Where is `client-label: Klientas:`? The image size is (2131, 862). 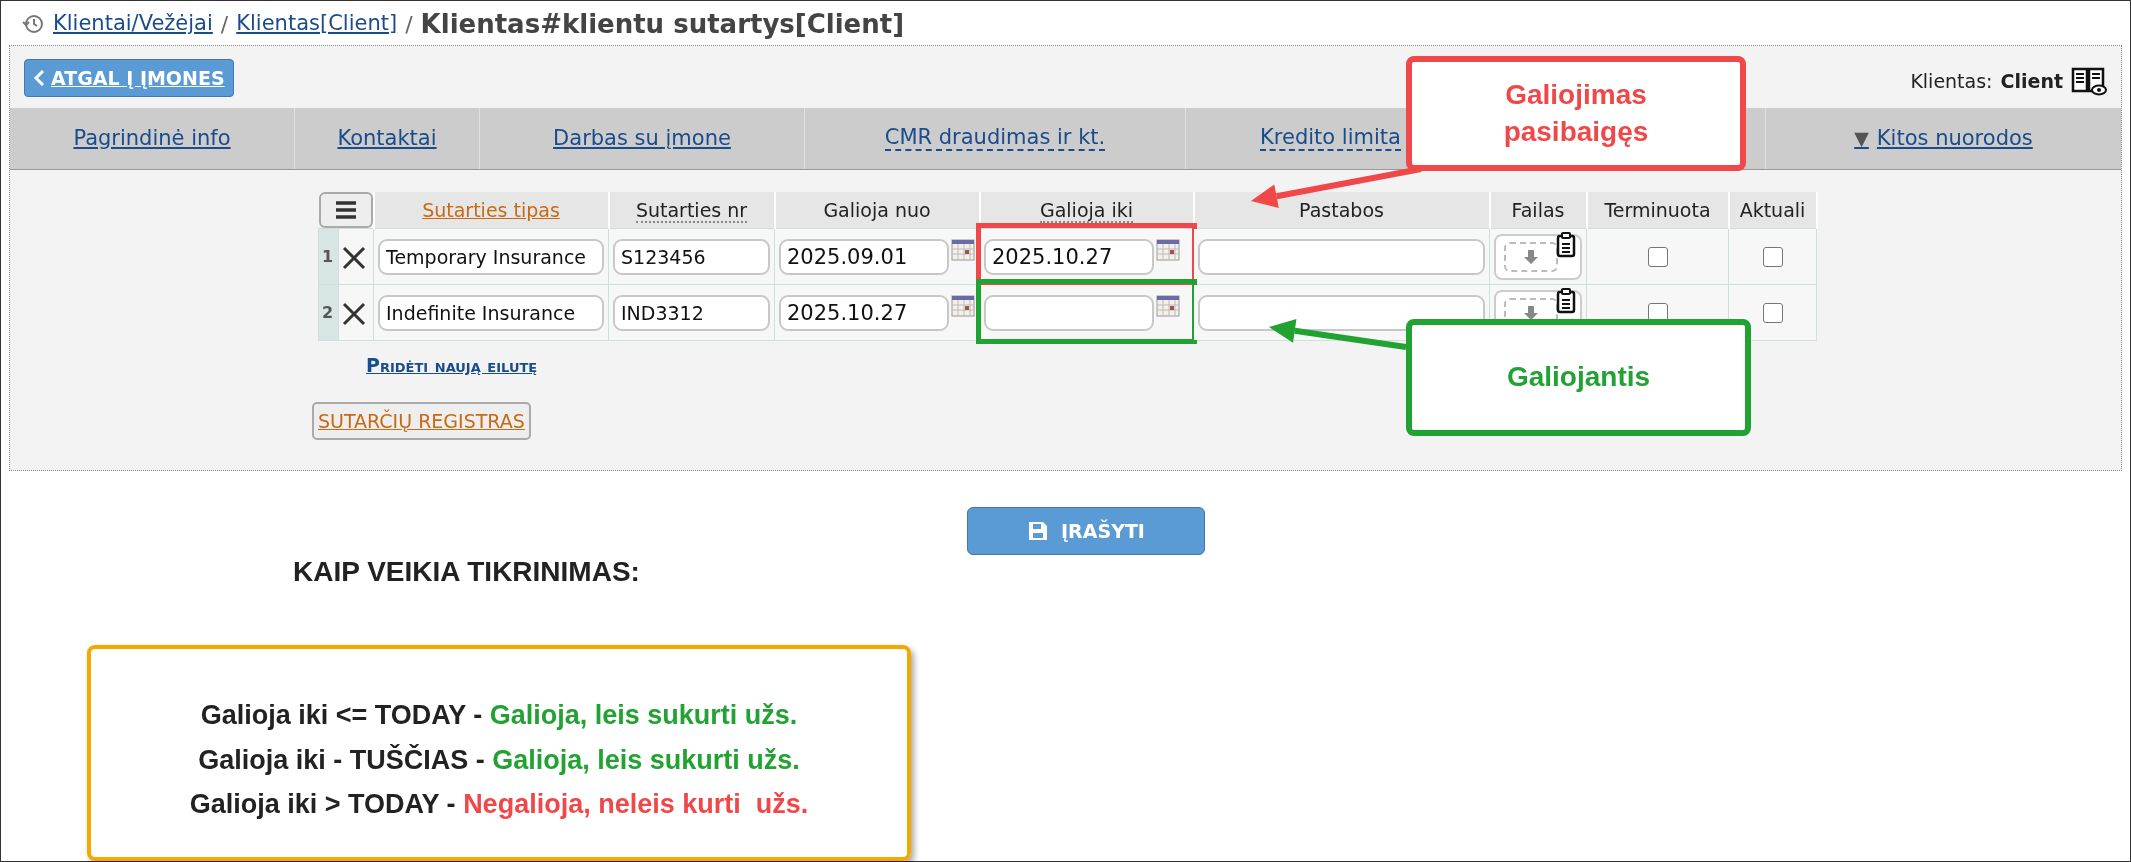 client-label: Klientas: is located at coordinates (1951, 81).